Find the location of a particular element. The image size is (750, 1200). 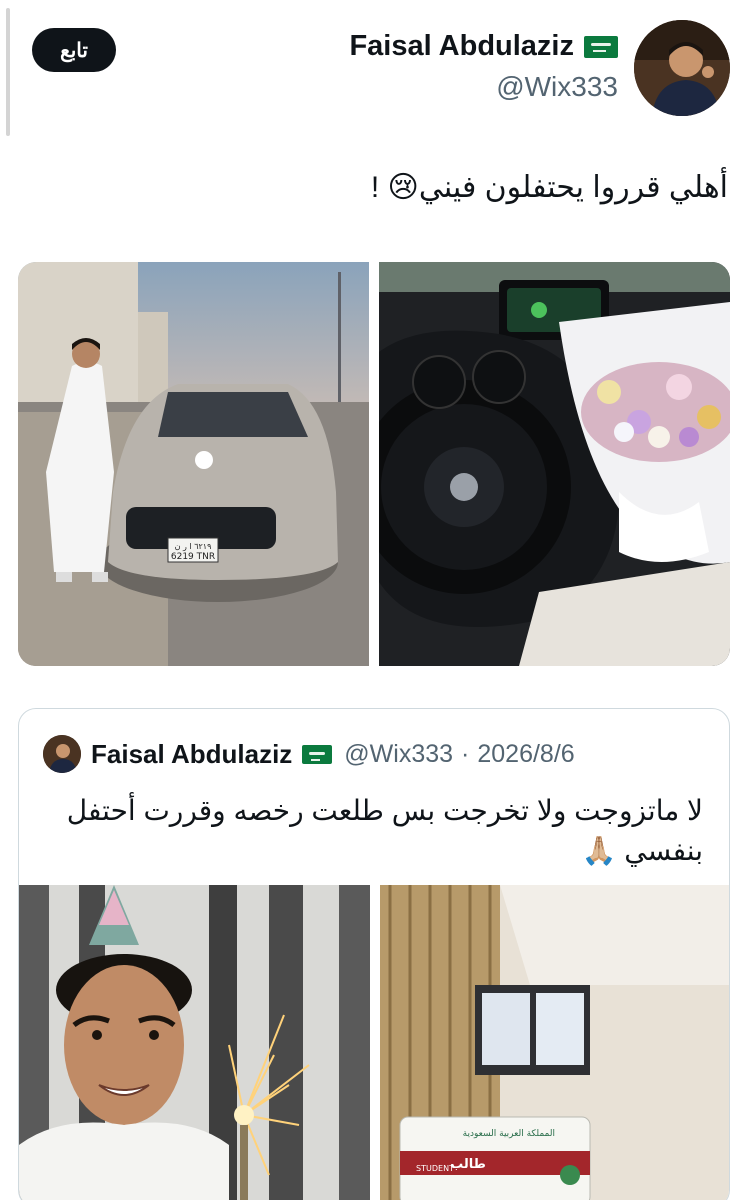

tweet-text: أهلي قرروا يحتفلون فيني😢 ! is located at coordinates (549, 187).